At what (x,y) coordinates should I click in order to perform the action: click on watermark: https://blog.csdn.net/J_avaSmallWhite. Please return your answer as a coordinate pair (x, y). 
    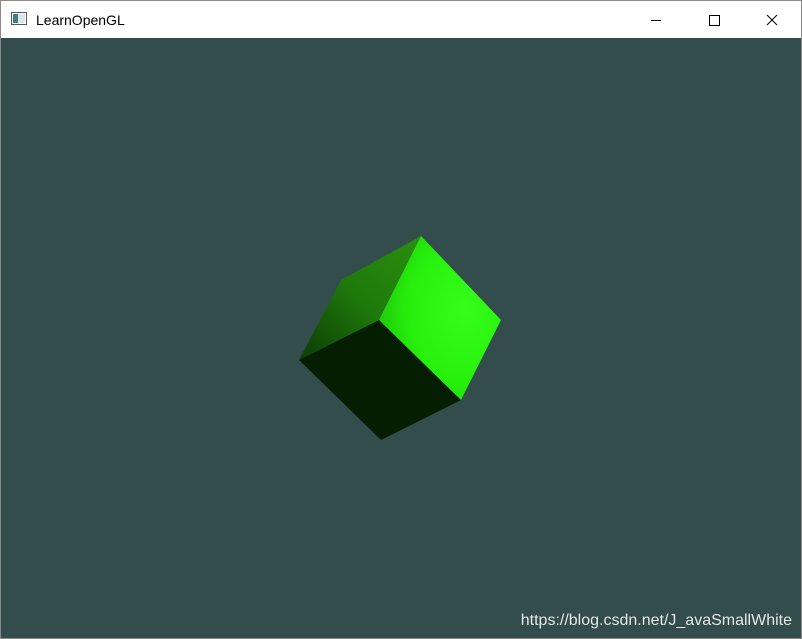
    Looking at the image, I should click on (656, 620).